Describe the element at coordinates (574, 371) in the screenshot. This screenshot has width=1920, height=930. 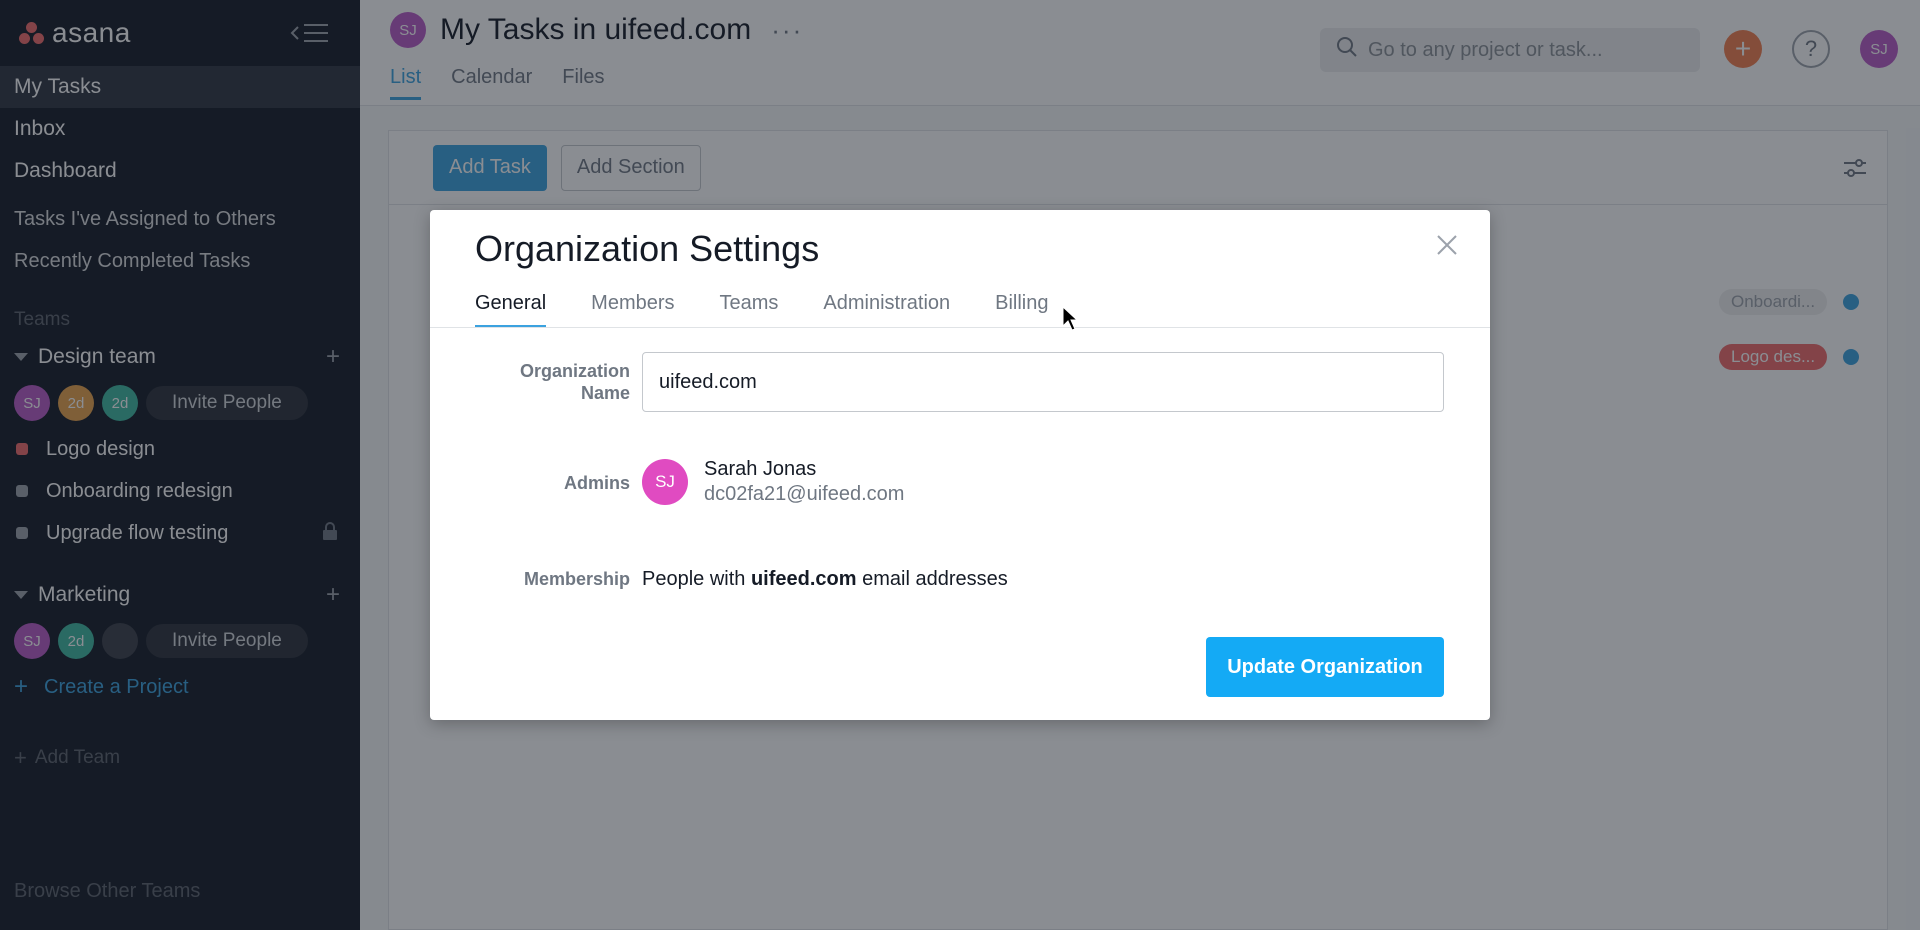
I see `org-name-label-line1: Organization` at that location.